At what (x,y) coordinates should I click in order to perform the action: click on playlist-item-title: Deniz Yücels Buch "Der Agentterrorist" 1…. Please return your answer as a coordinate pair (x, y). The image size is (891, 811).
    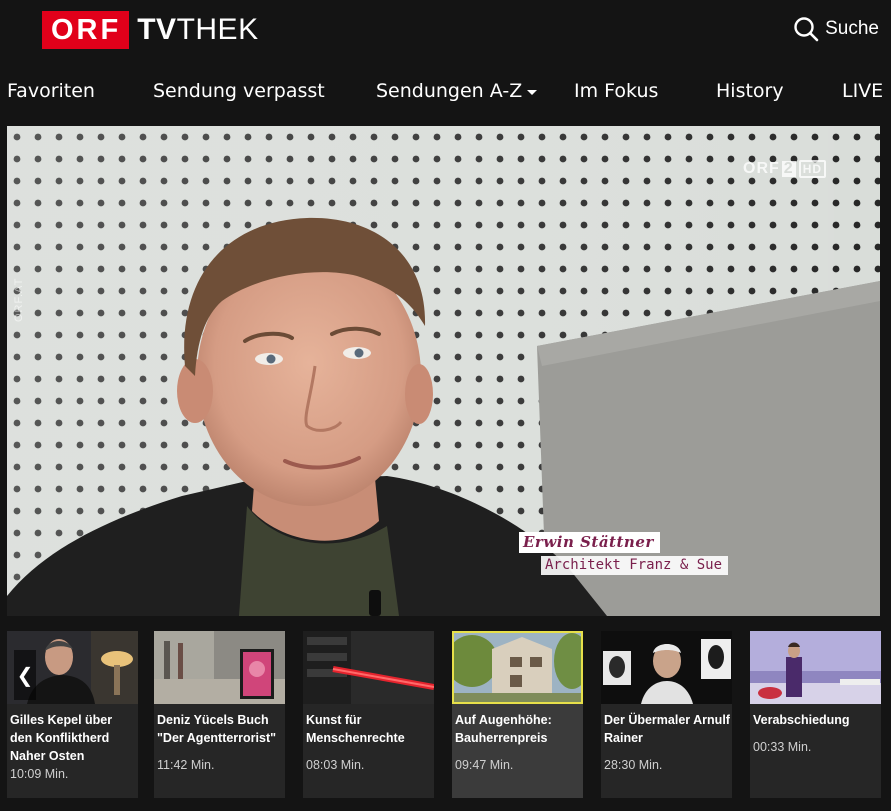
    Looking at the image, I should click on (220, 742).